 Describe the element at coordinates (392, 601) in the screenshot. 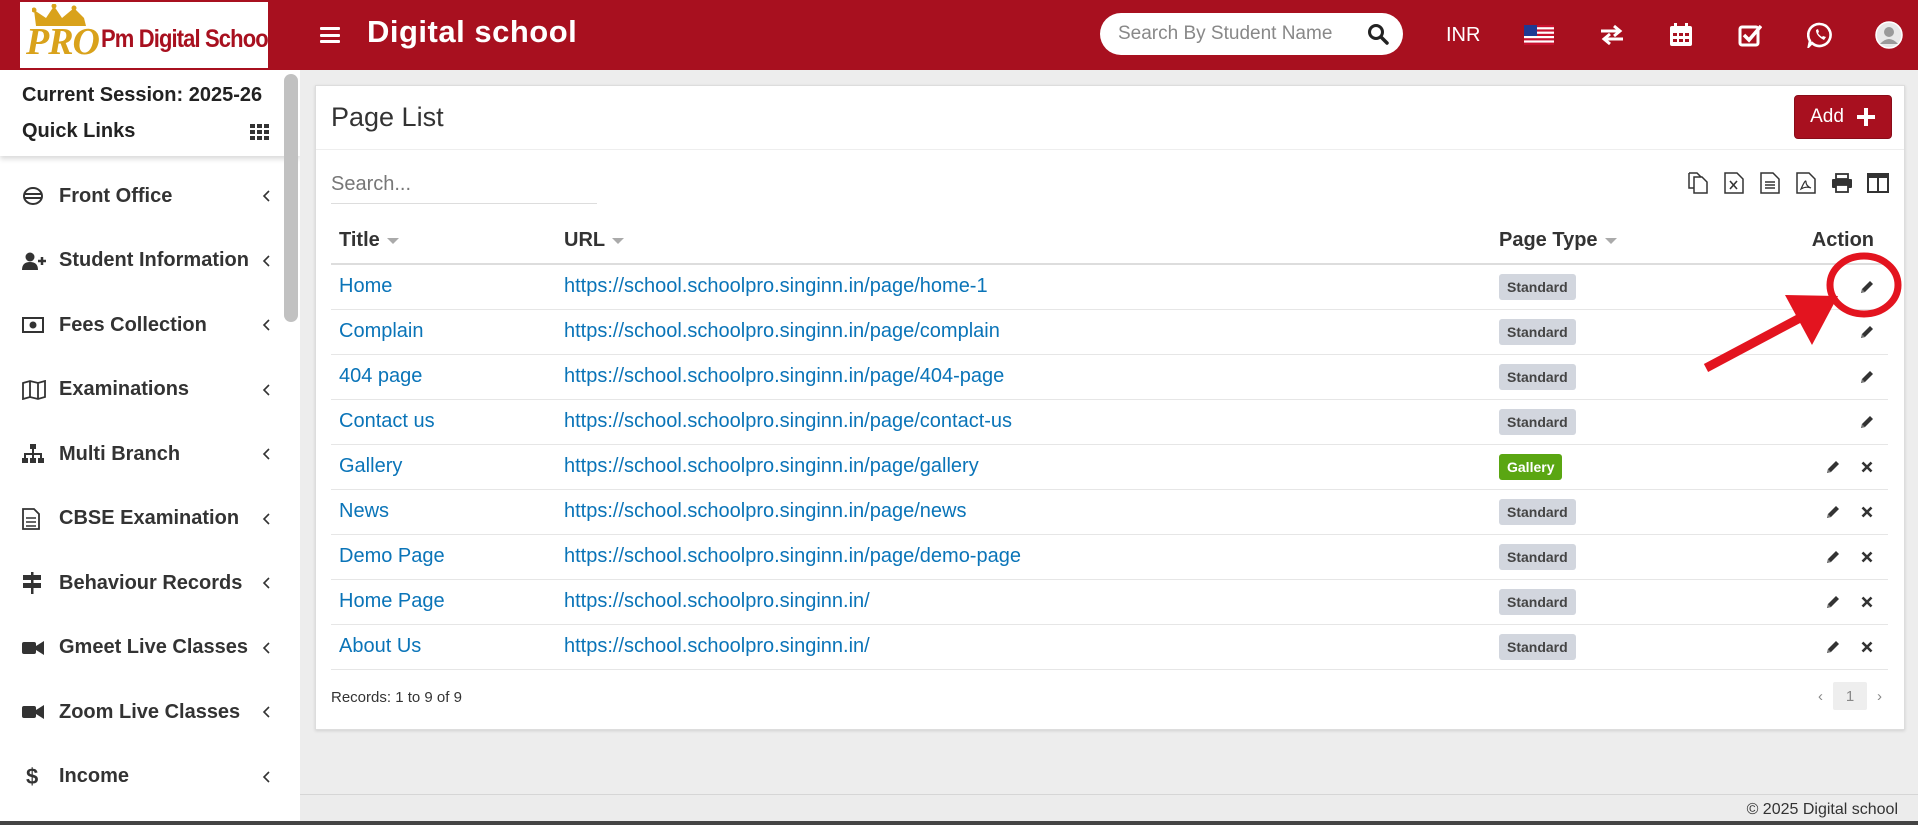

I see `page-title-link: Home Page` at that location.